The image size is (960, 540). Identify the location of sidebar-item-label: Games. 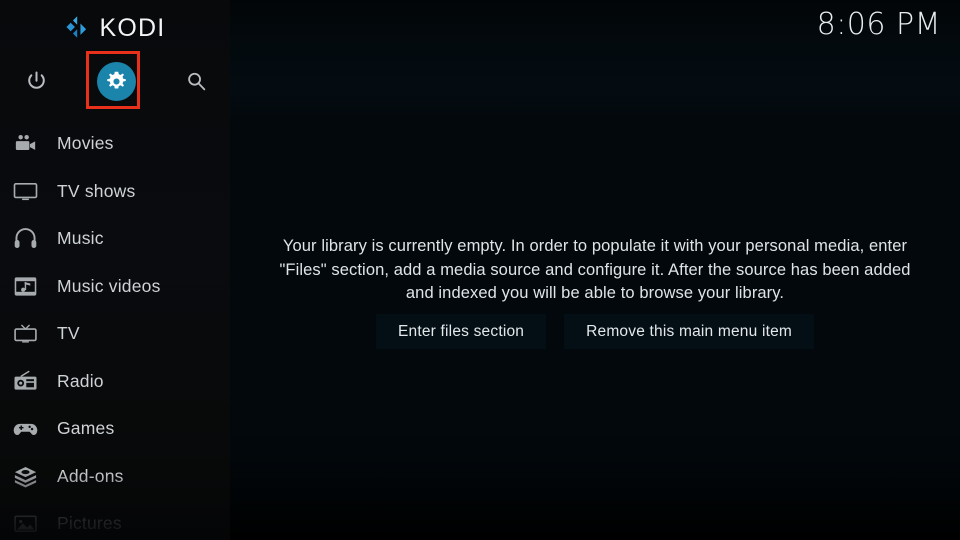
(86, 428).